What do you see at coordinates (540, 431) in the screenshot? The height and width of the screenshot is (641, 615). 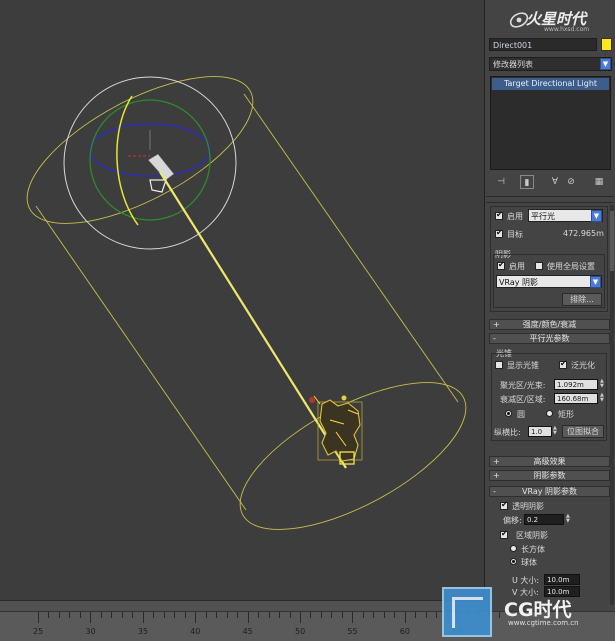 I see `aspect-spinner: 1.0` at bounding box center [540, 431].